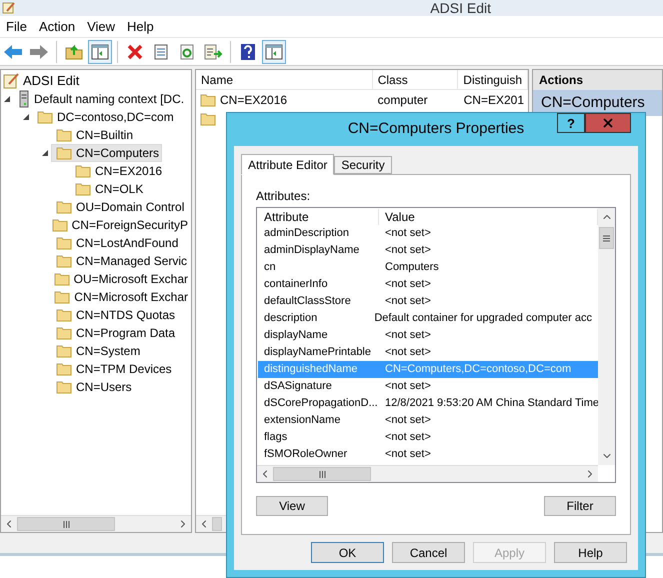 The image size is (663, 578). I want to click on attribute-row: displayNamePrintable <not set>, so click(428, 352).